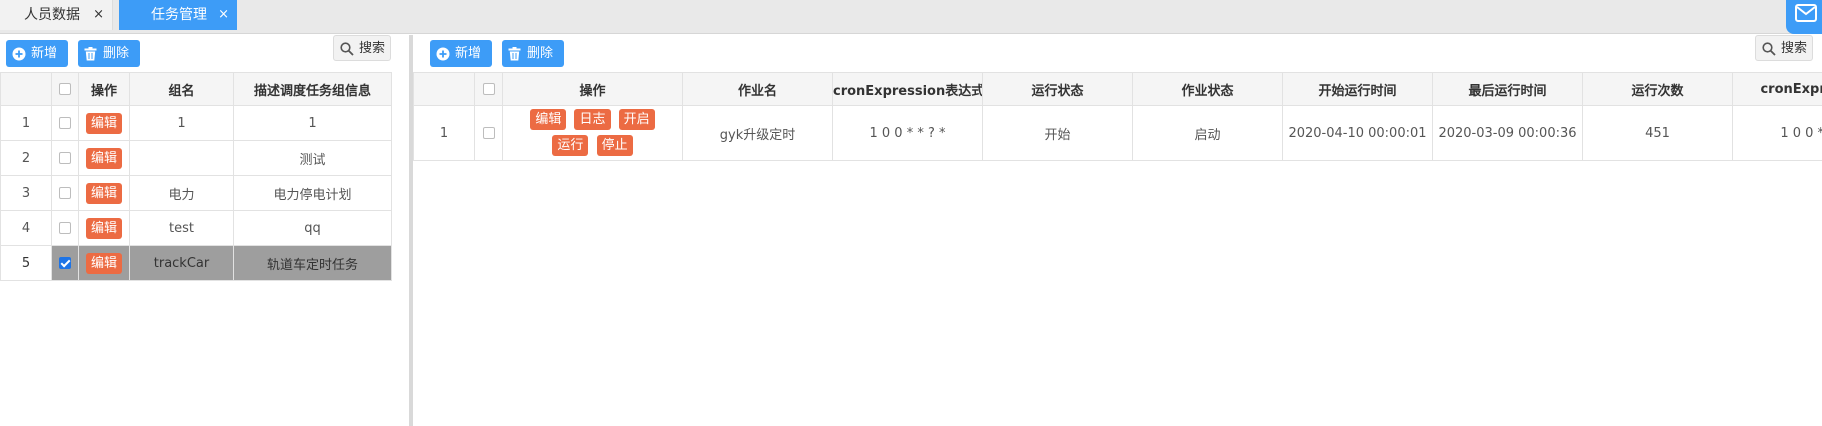 This screenshot has width=1822, height=426. I want to click on delete-group-button: 删除, so click(109, 53).